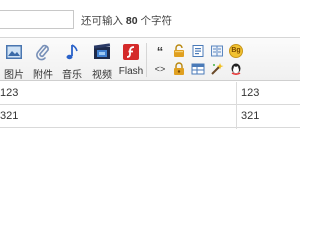 The width and height of the screenshot is (320, 250). Describe the element at coordinates (102, 75) in the screenshot. I see `video-button-label: 视频` at that location.